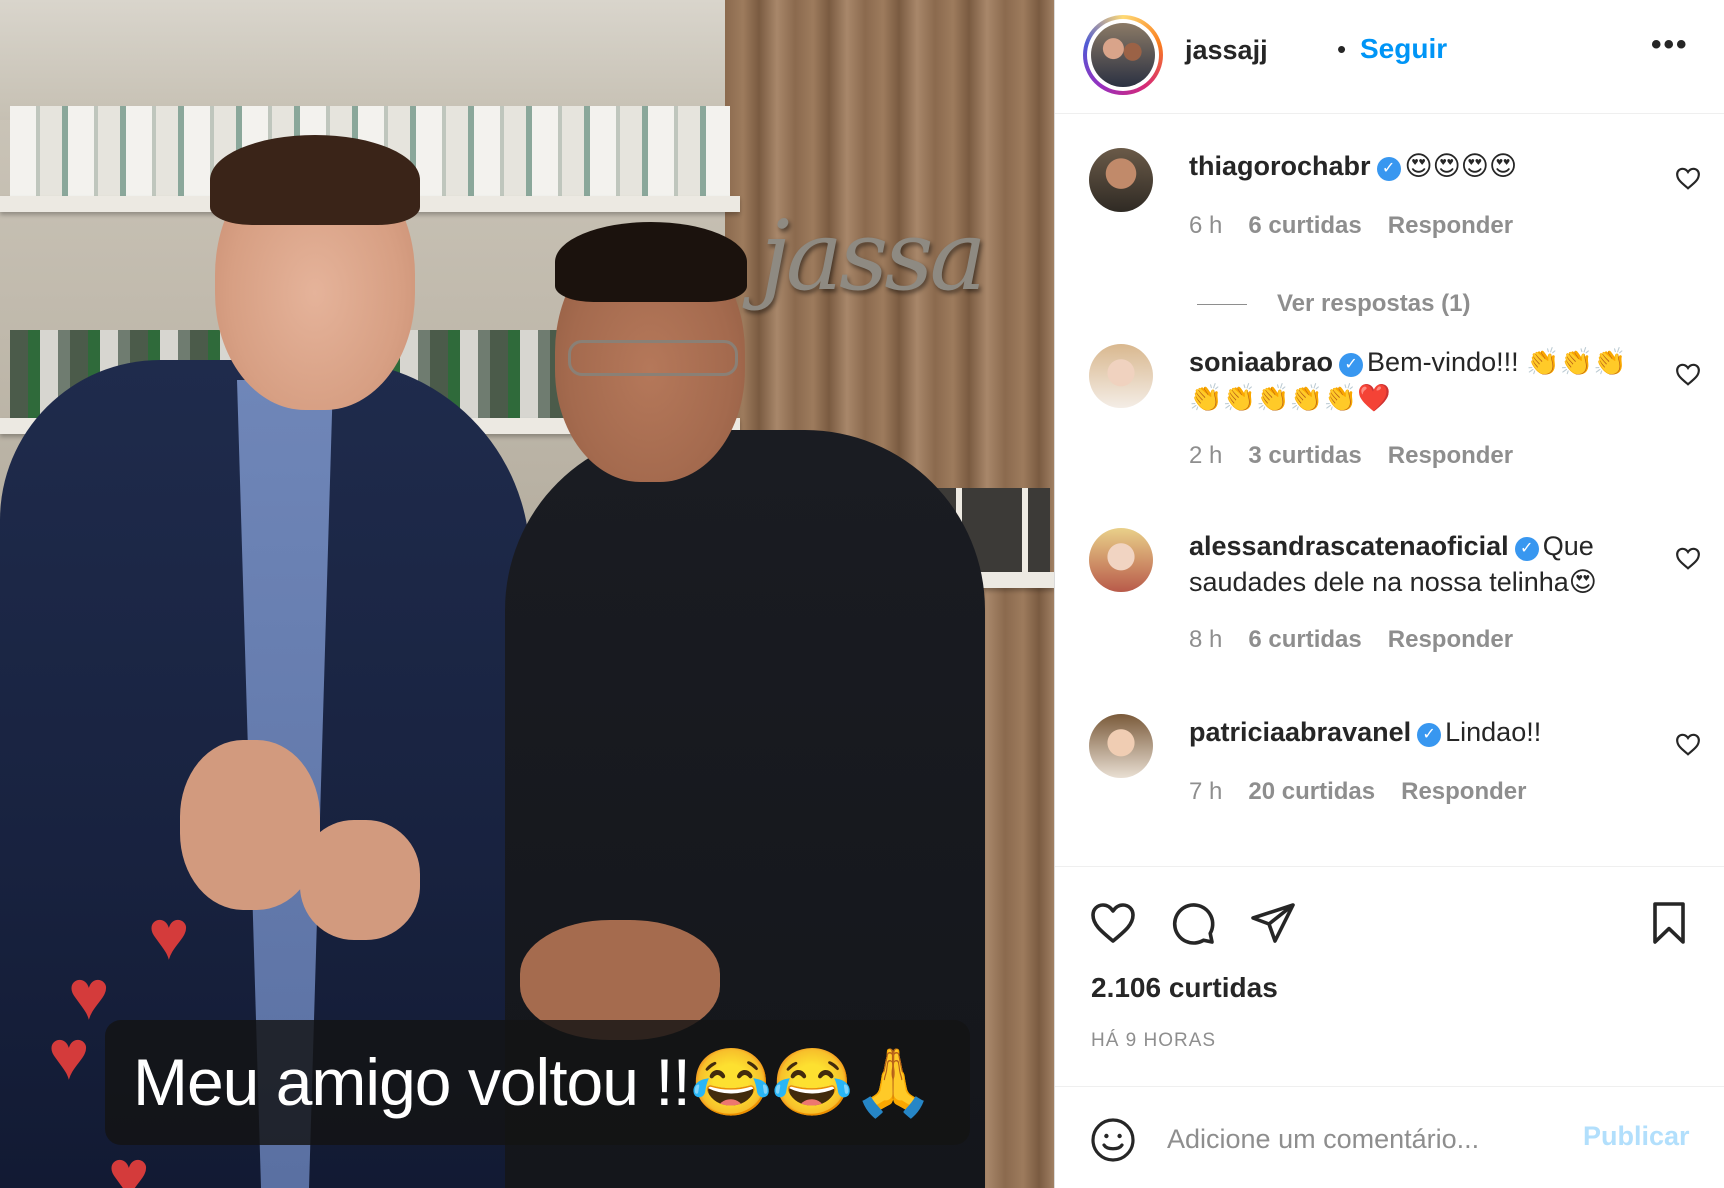  Describe the element at coordinates (651, 262) in the screenshot. I see `person-right-hair` at that location.